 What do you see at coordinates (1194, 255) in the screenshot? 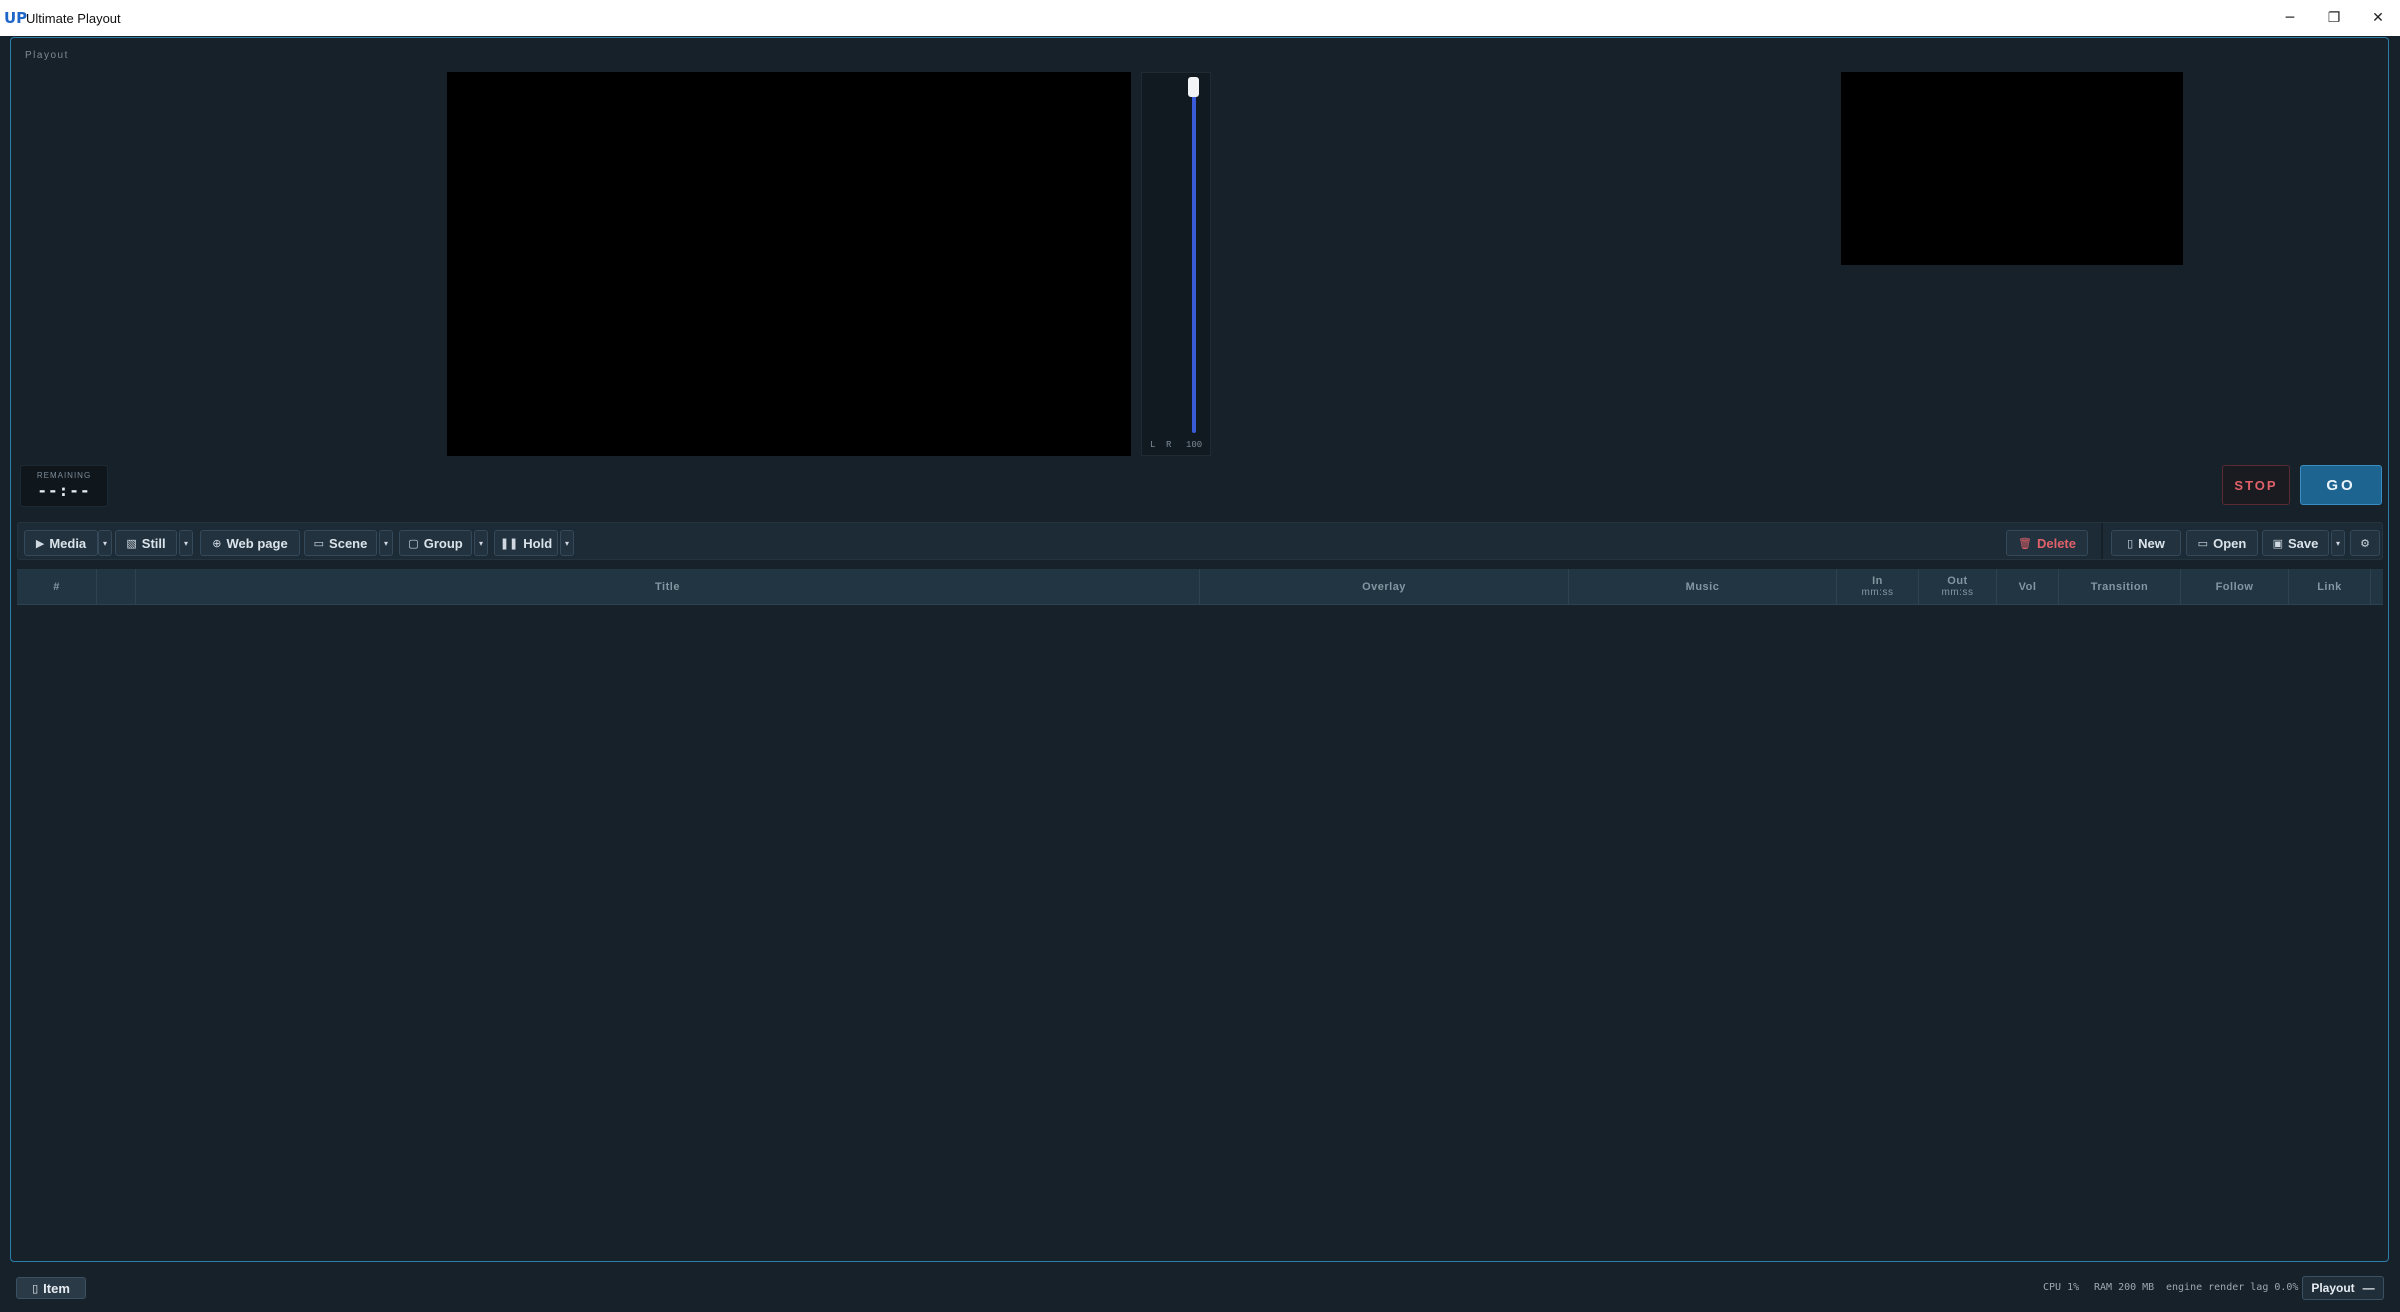
I see `volume-slider-track` at bounding box center [1194, 255].